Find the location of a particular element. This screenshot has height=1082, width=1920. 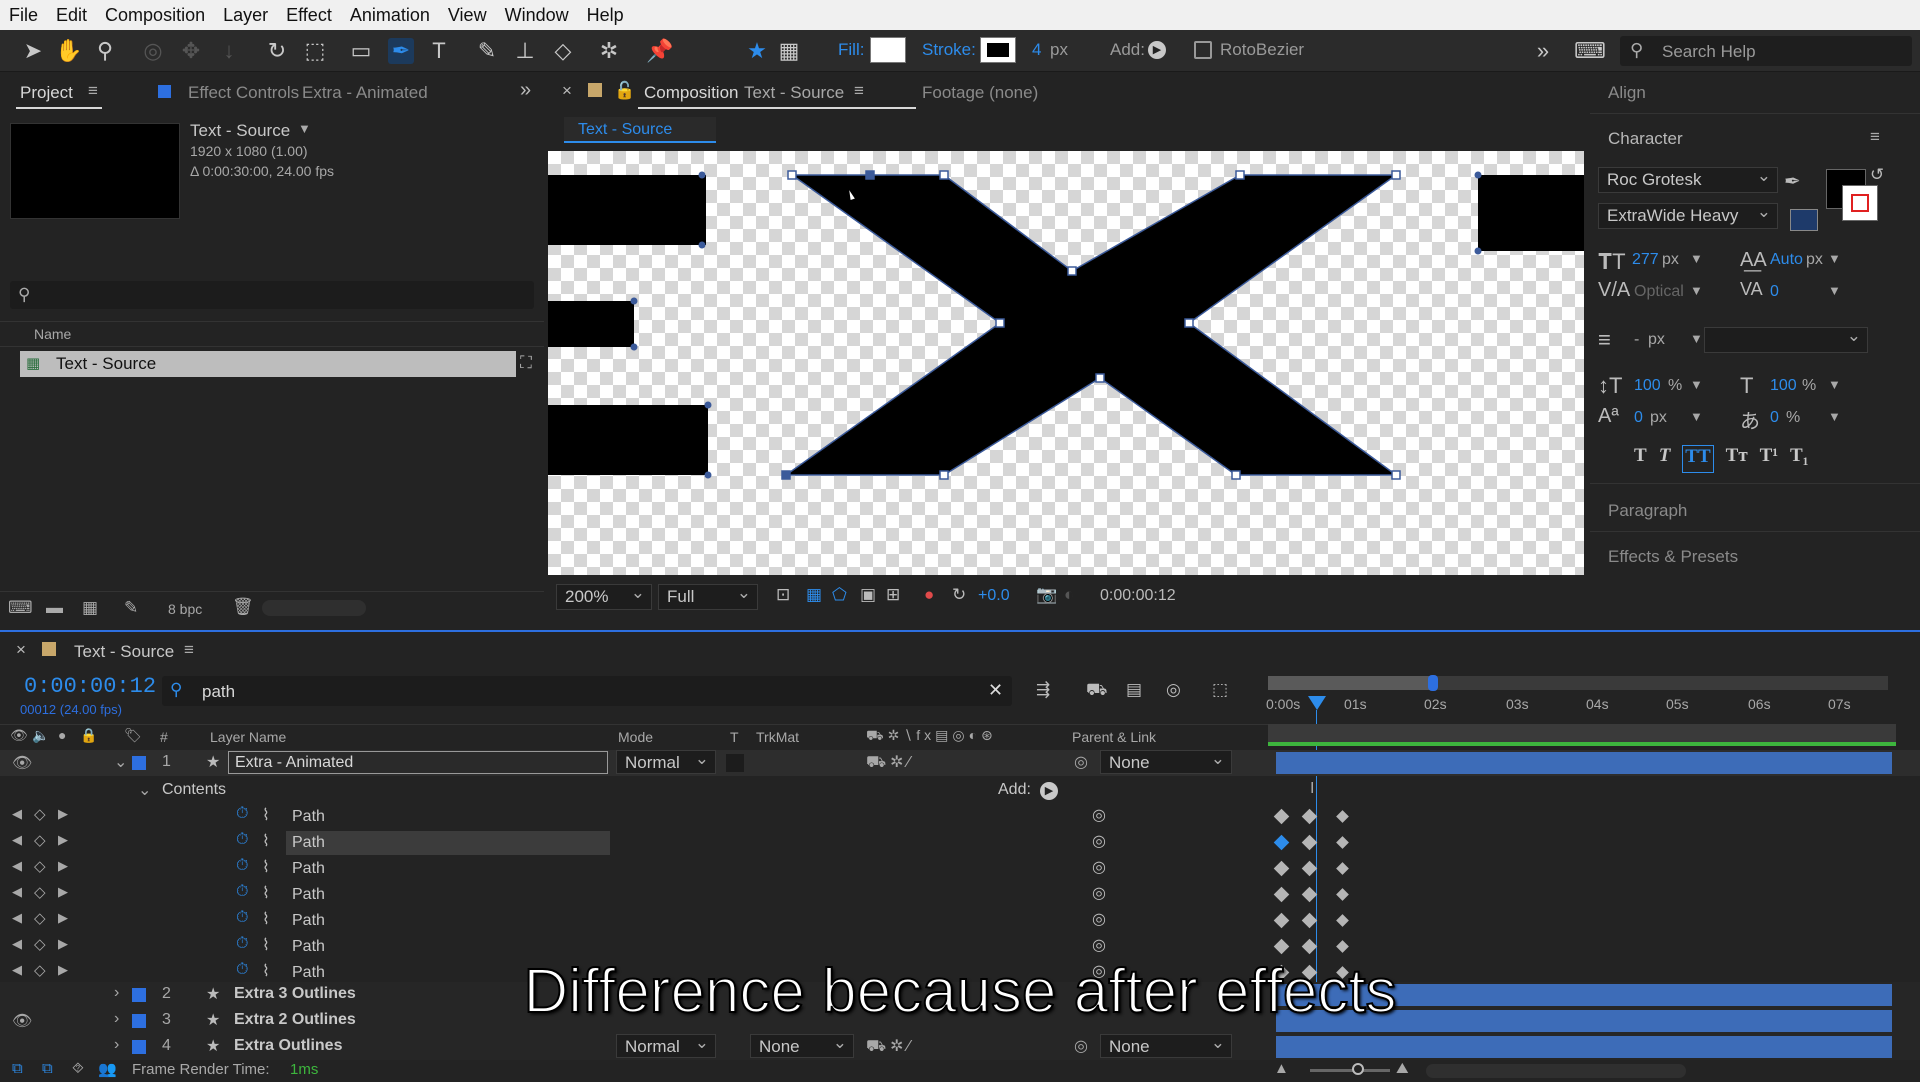

add-keyframe-icon: ◇ is located at coordinates (40, 918).